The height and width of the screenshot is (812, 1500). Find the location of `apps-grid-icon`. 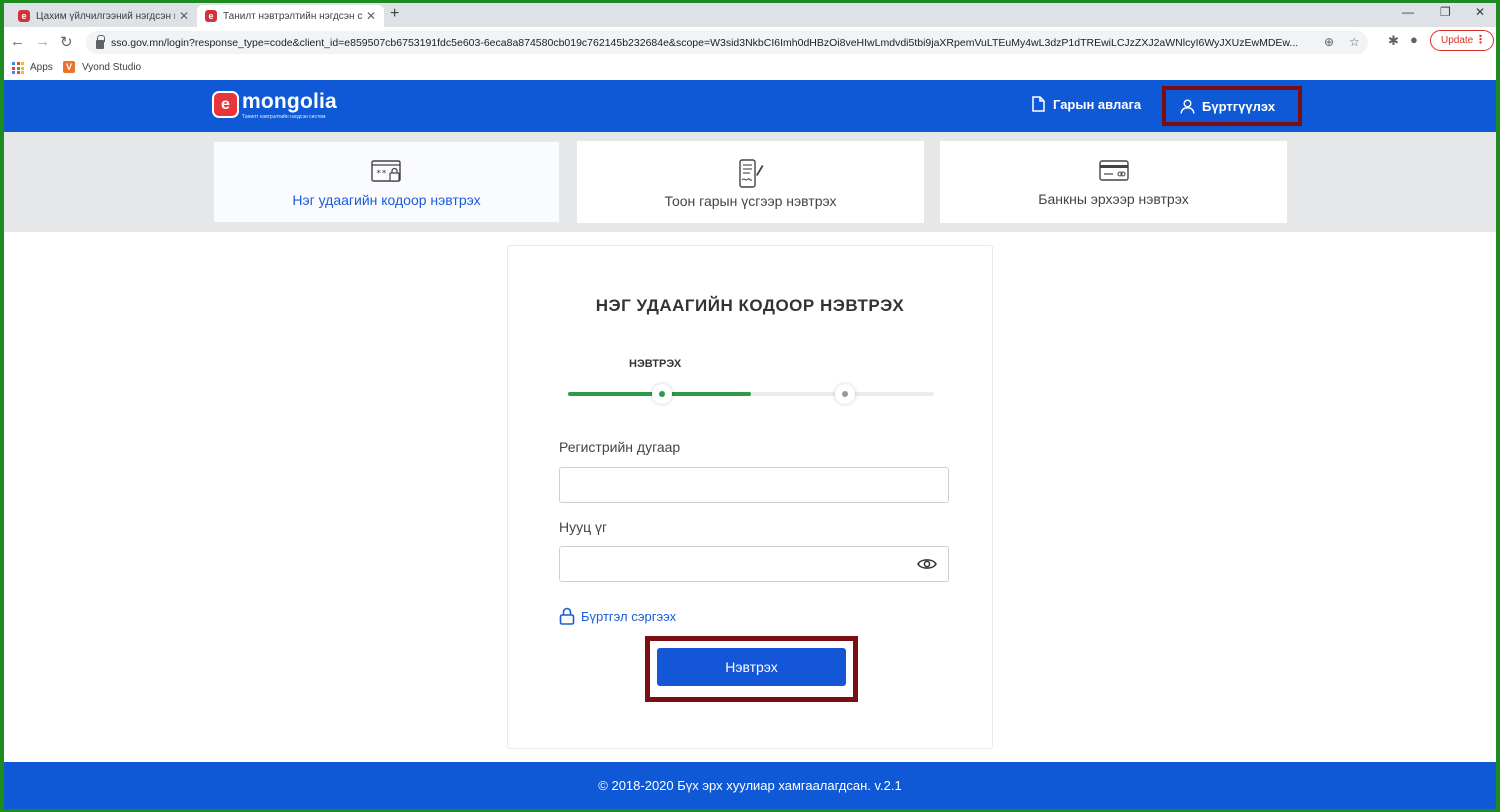

apps-grid-icon is located at coordinates (18, 68).